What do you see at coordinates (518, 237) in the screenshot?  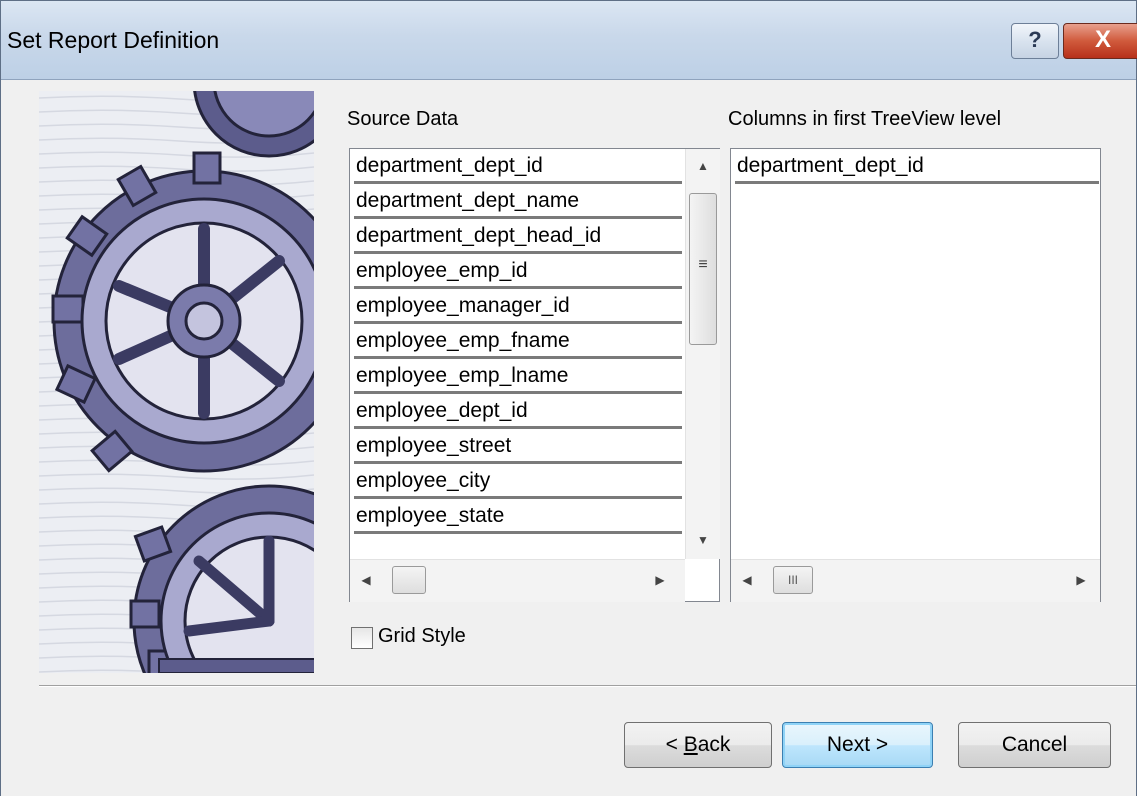 I see `list-item: department_dept_head_id` at bounding box center [518, 237].